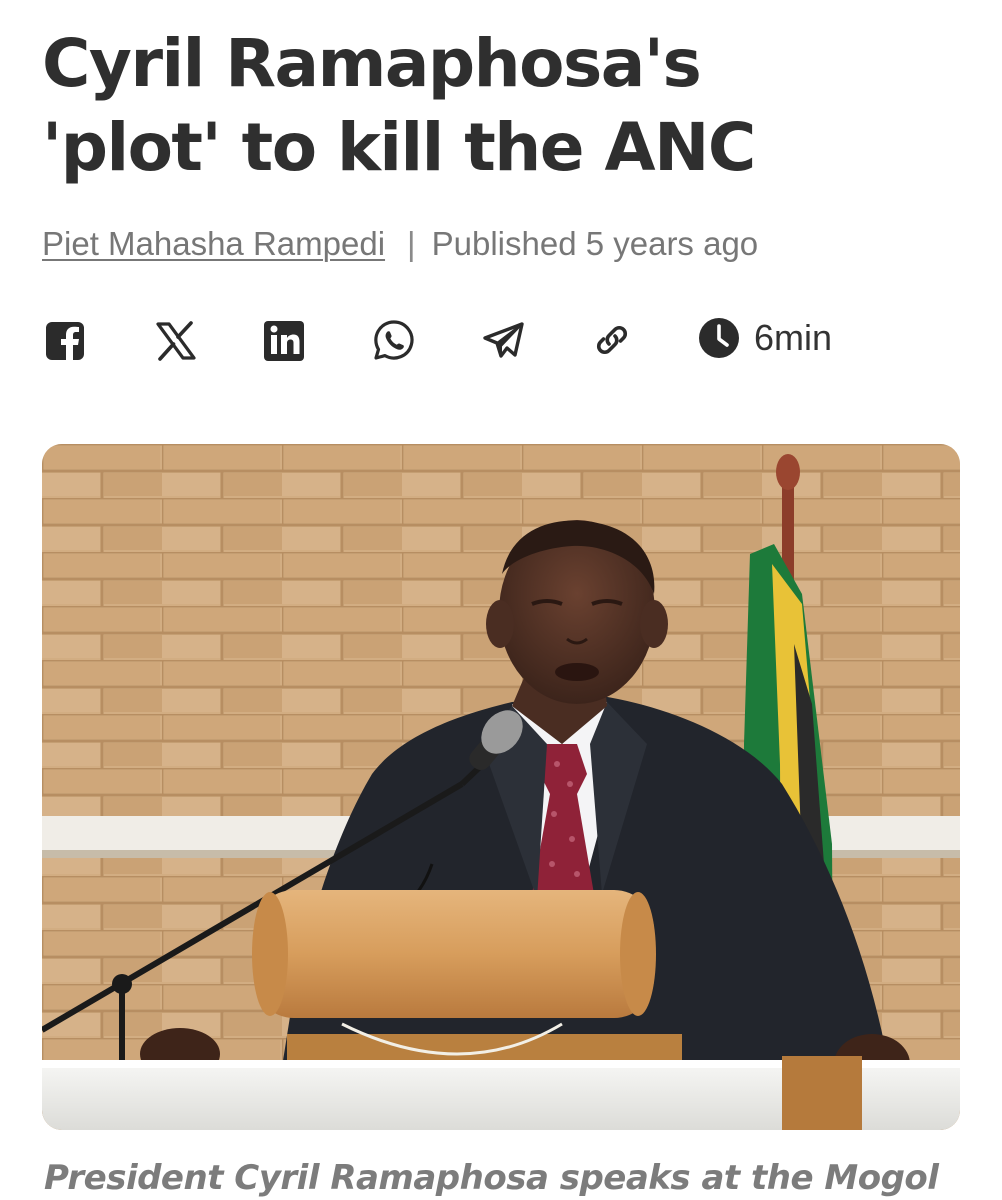  Describe the element at coordinates (595, 243) in the screenshot. I see `published-date: Published 5 years ago` at that location.